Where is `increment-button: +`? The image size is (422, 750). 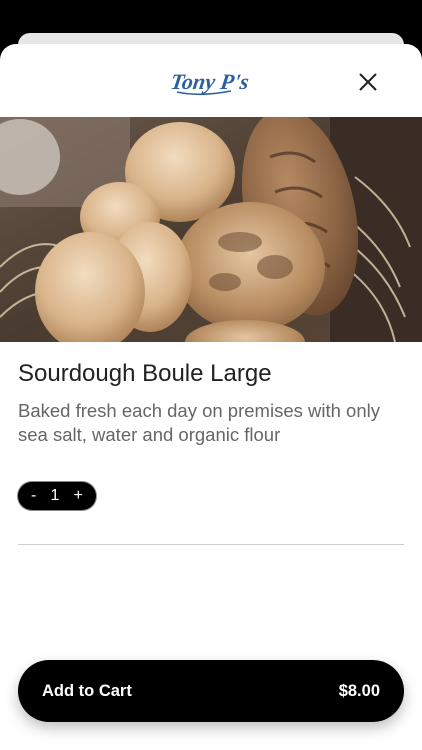 increment-button: + is located at coordinates (78, 496).